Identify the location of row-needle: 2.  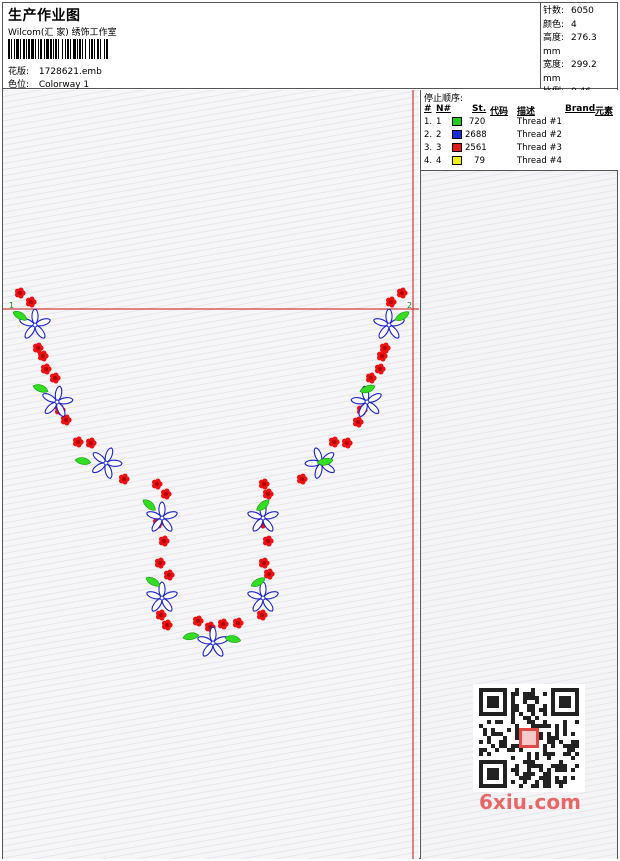
(439, 135).